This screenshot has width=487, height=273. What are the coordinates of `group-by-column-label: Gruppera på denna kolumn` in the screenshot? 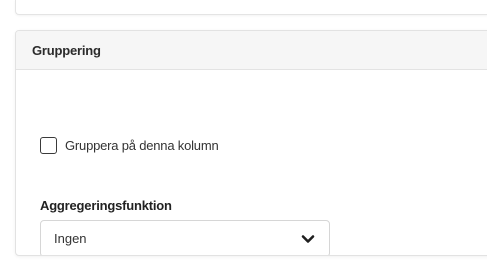 It's located at (142, 145).